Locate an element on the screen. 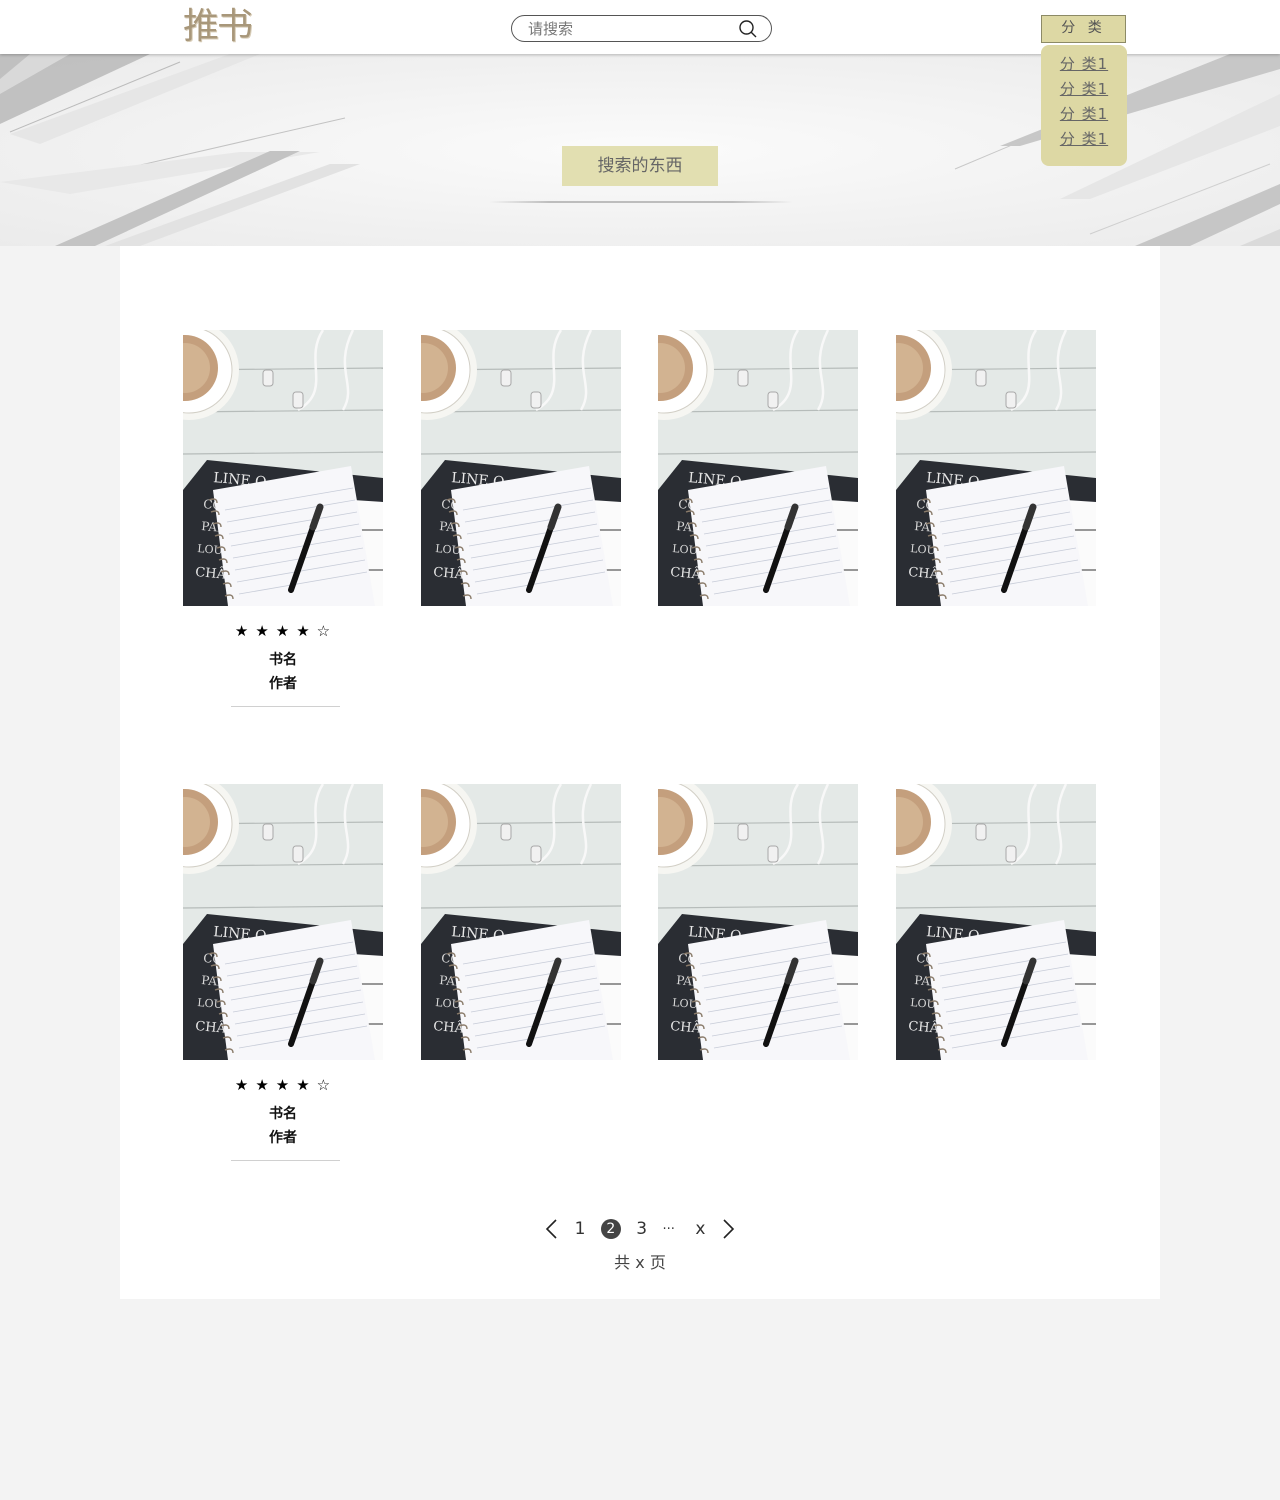 The image size is (1280, 1500). page-link: 1 is located at coordinates (580, 1229).